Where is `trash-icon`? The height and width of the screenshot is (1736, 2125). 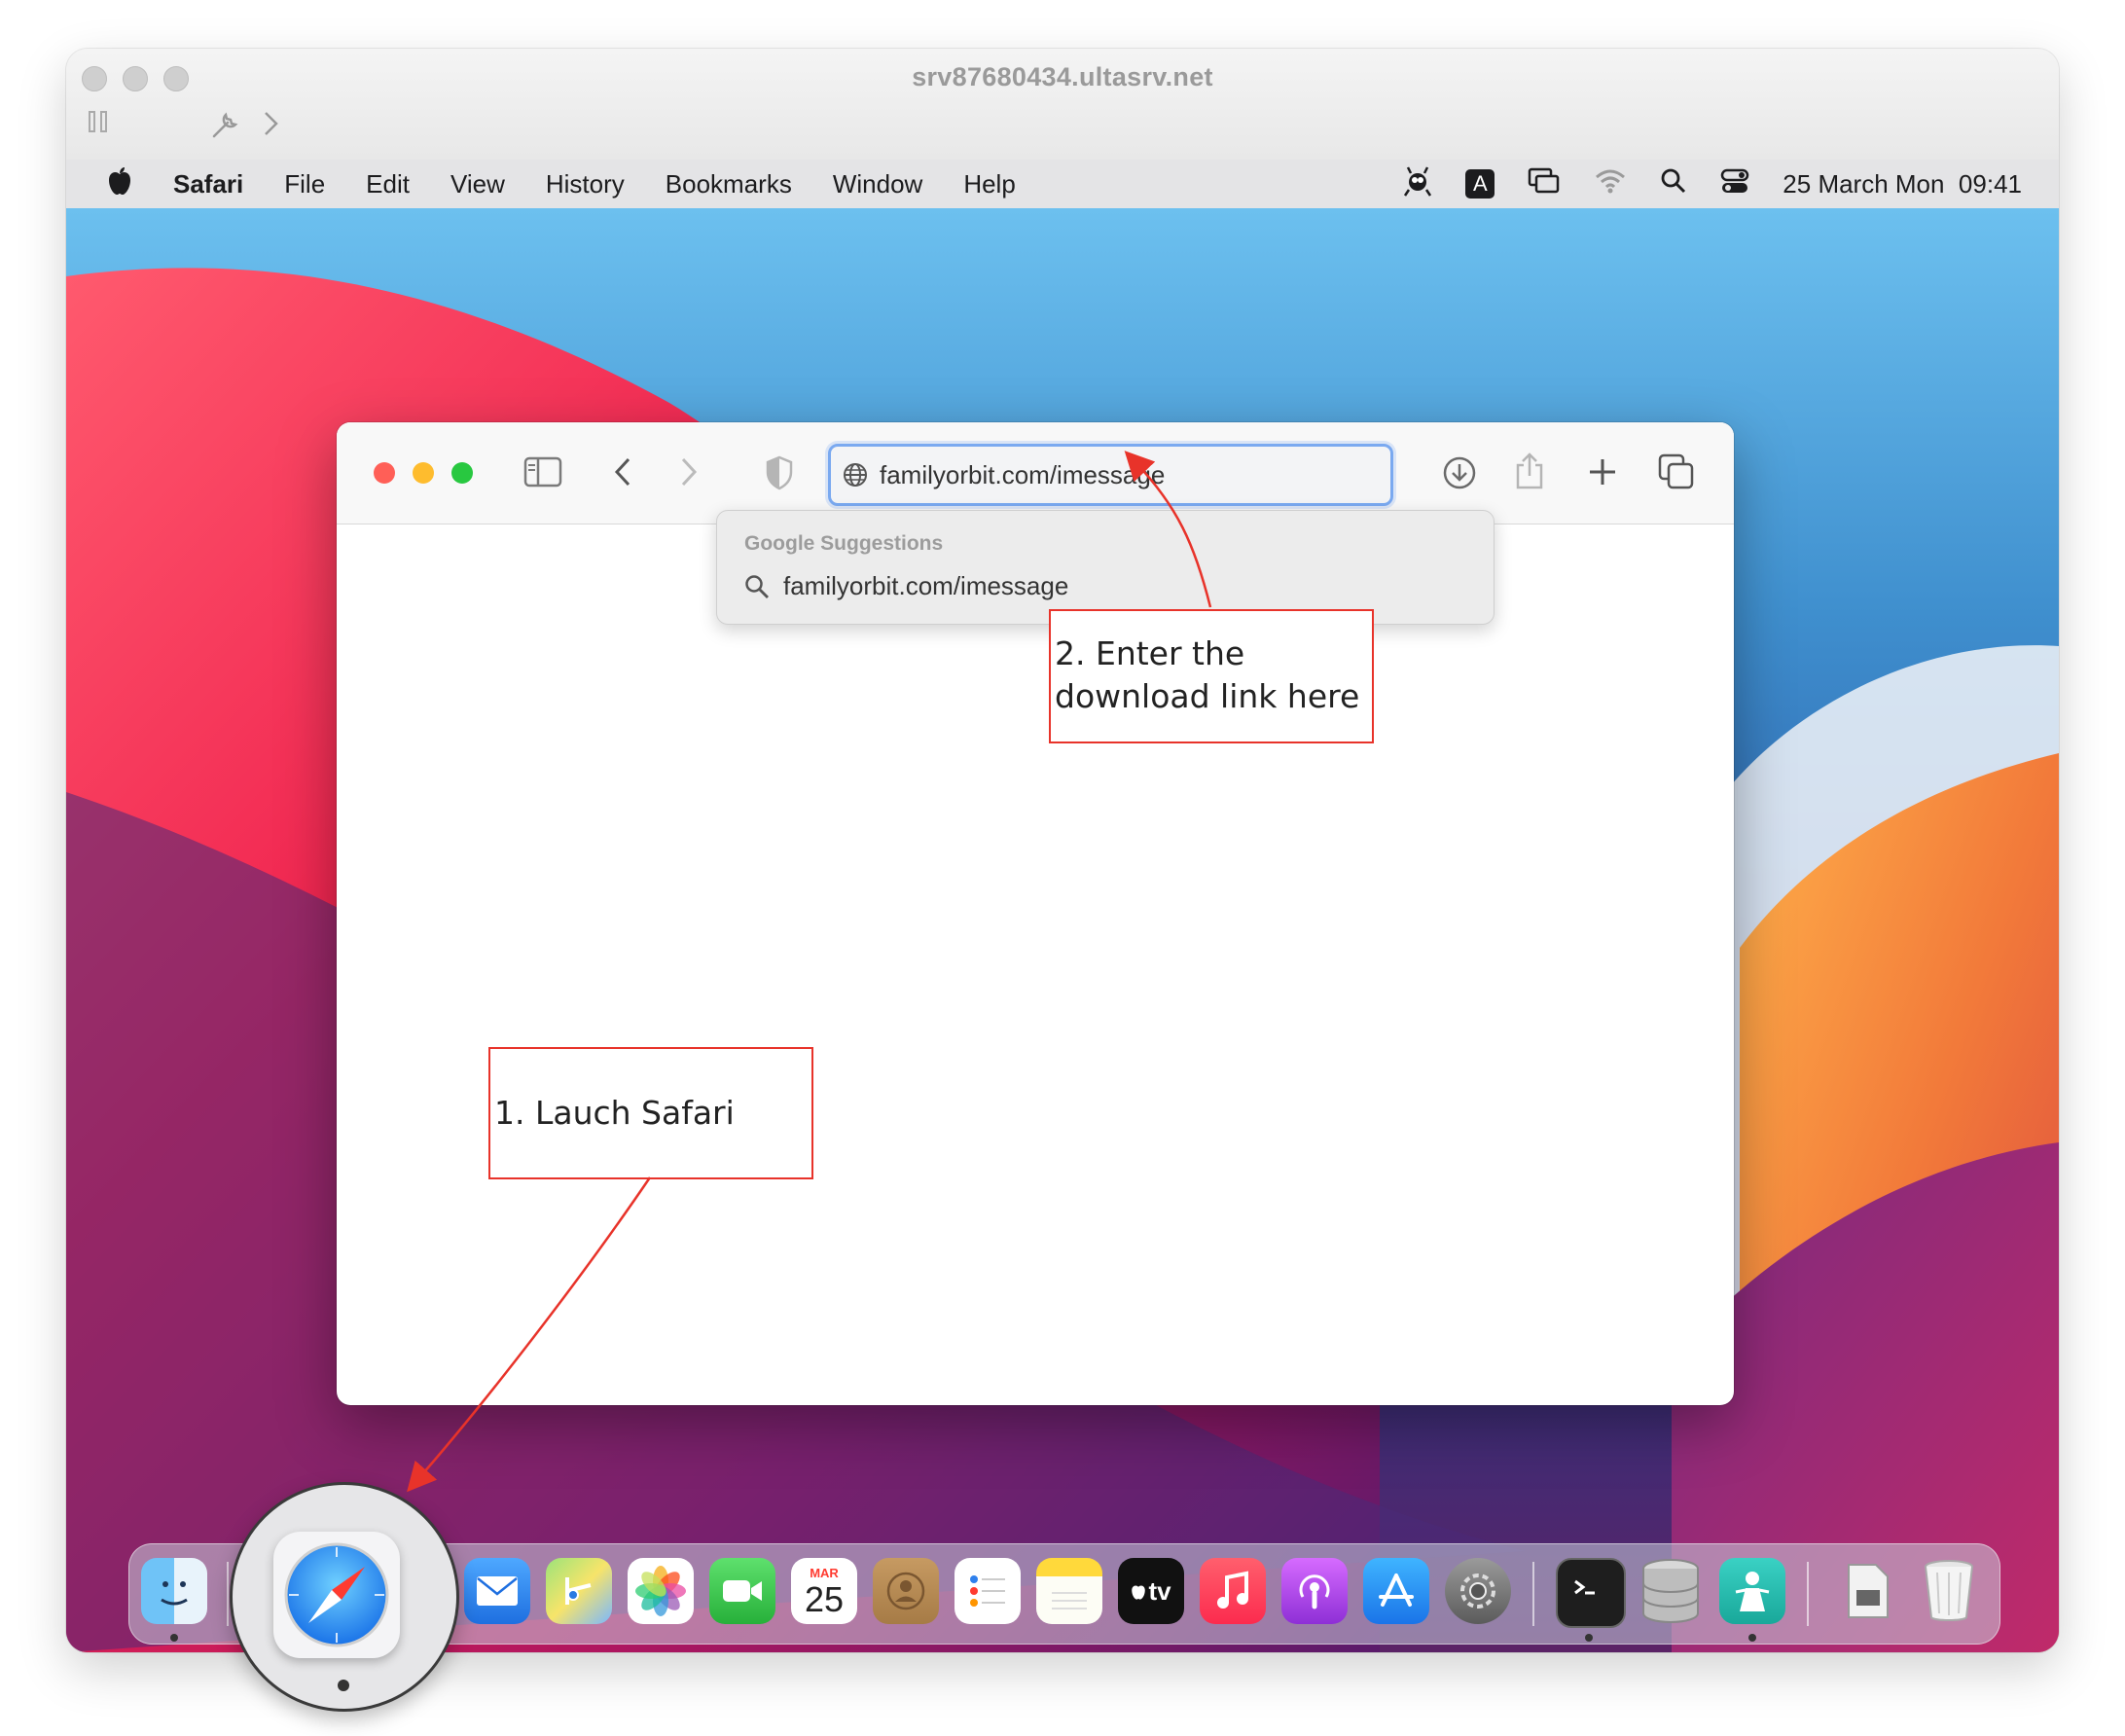 trash-icon is located at coordinates (1949, 1591).